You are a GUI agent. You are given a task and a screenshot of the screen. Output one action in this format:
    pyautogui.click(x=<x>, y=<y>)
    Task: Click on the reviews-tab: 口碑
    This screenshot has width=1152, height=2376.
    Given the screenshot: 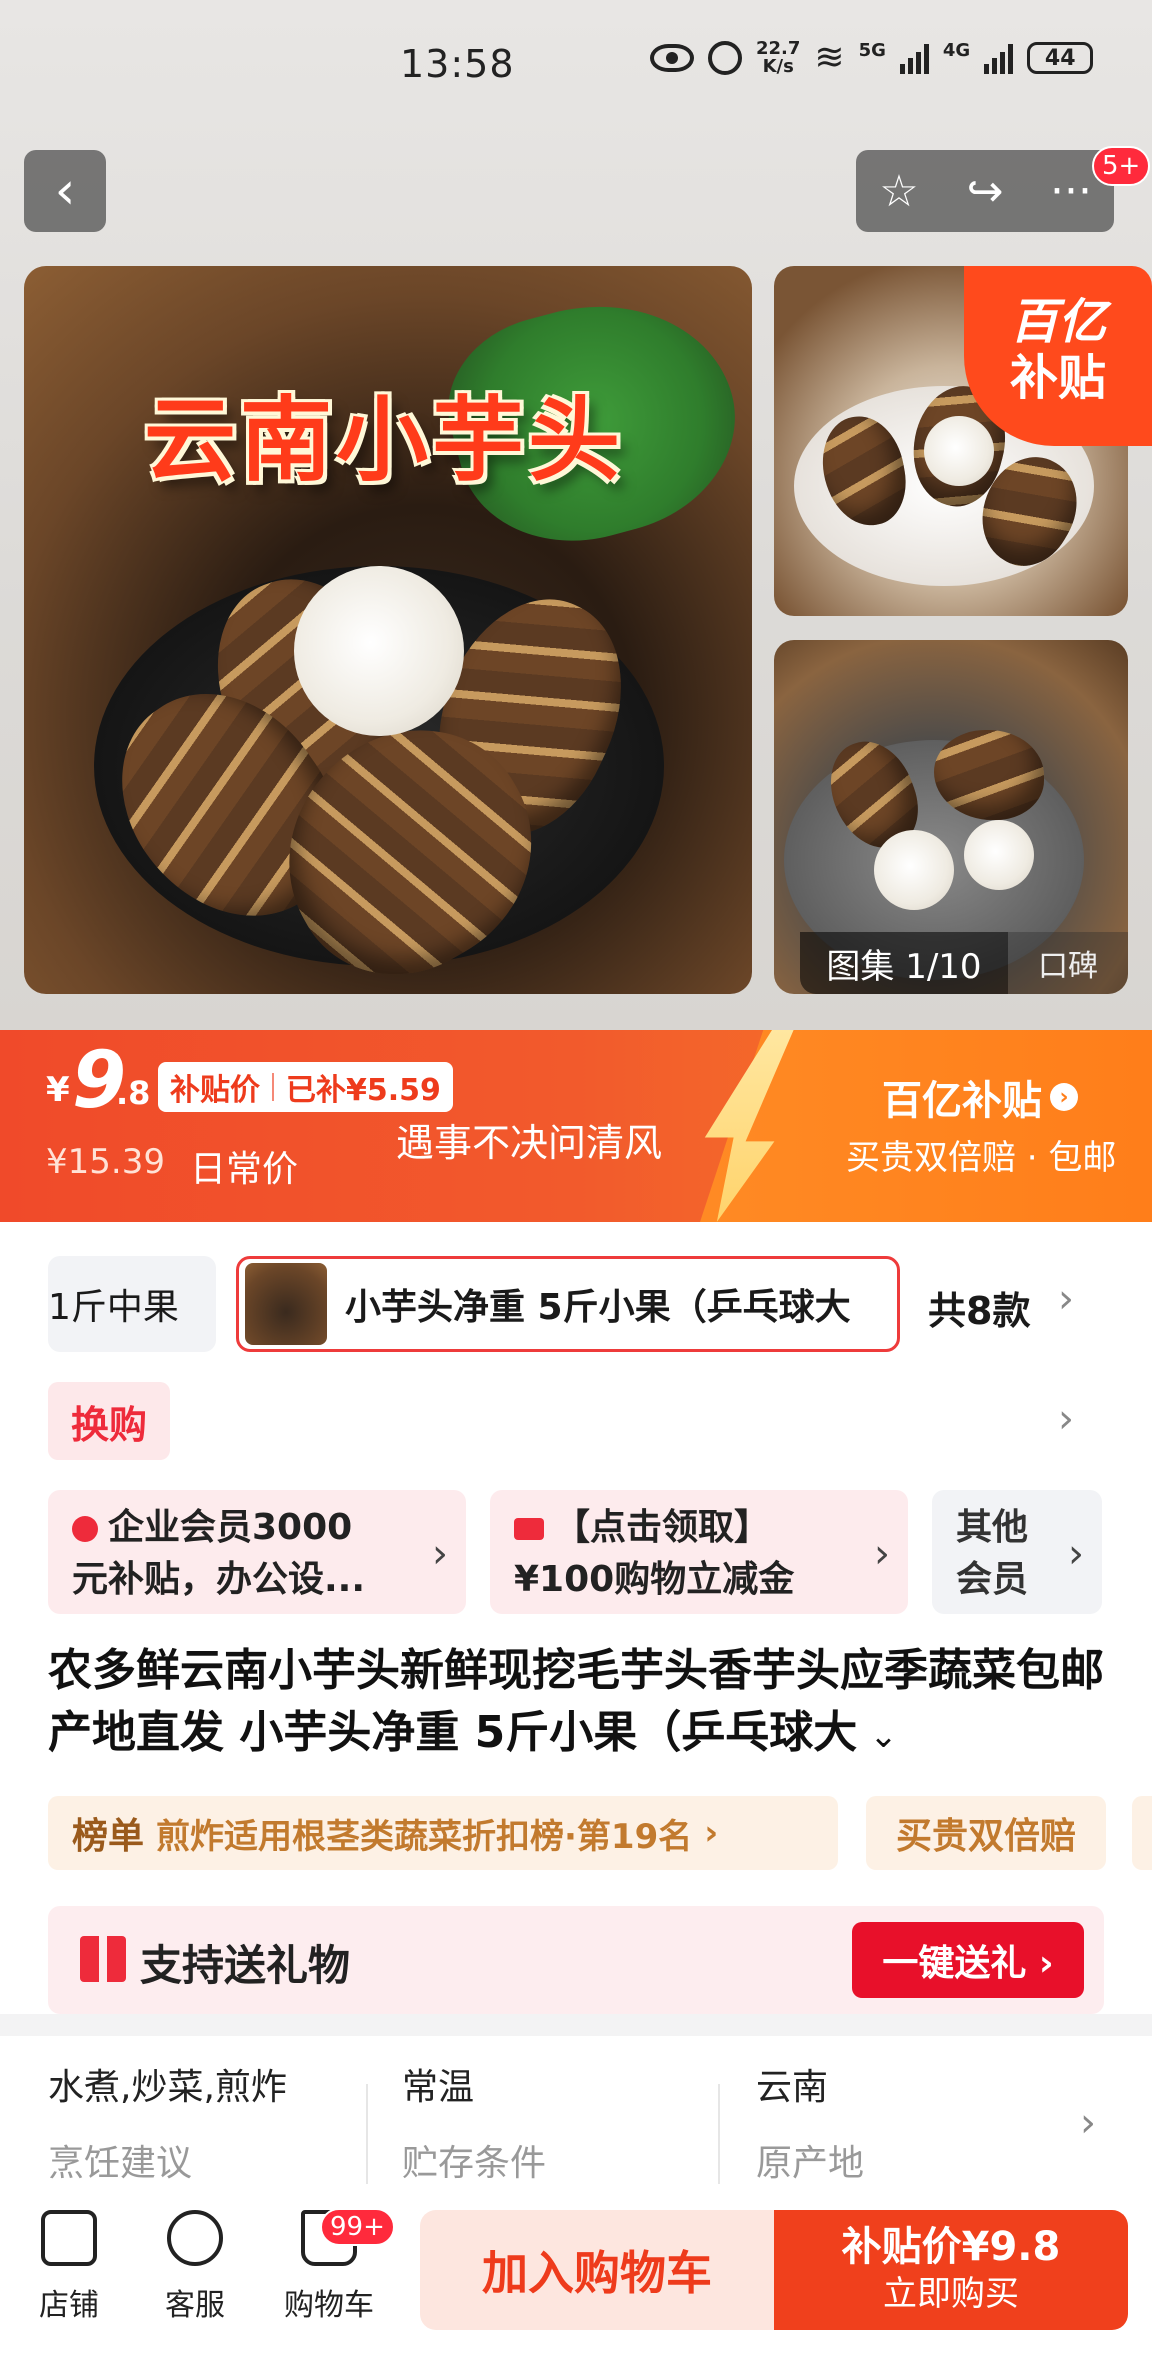 What is the action you would take?
    pyautogui.click(x=1068, y=963)
    